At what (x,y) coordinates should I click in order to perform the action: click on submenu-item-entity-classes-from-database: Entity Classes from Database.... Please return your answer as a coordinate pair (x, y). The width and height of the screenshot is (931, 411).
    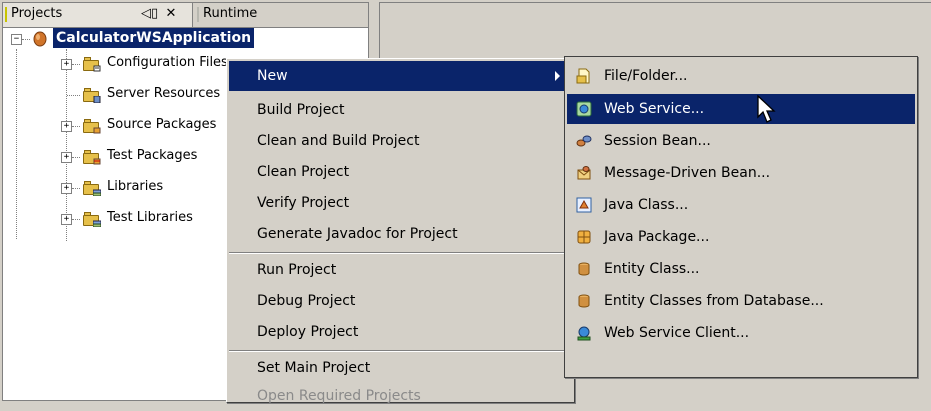
    Looking at the image, I should click on (741, 301).